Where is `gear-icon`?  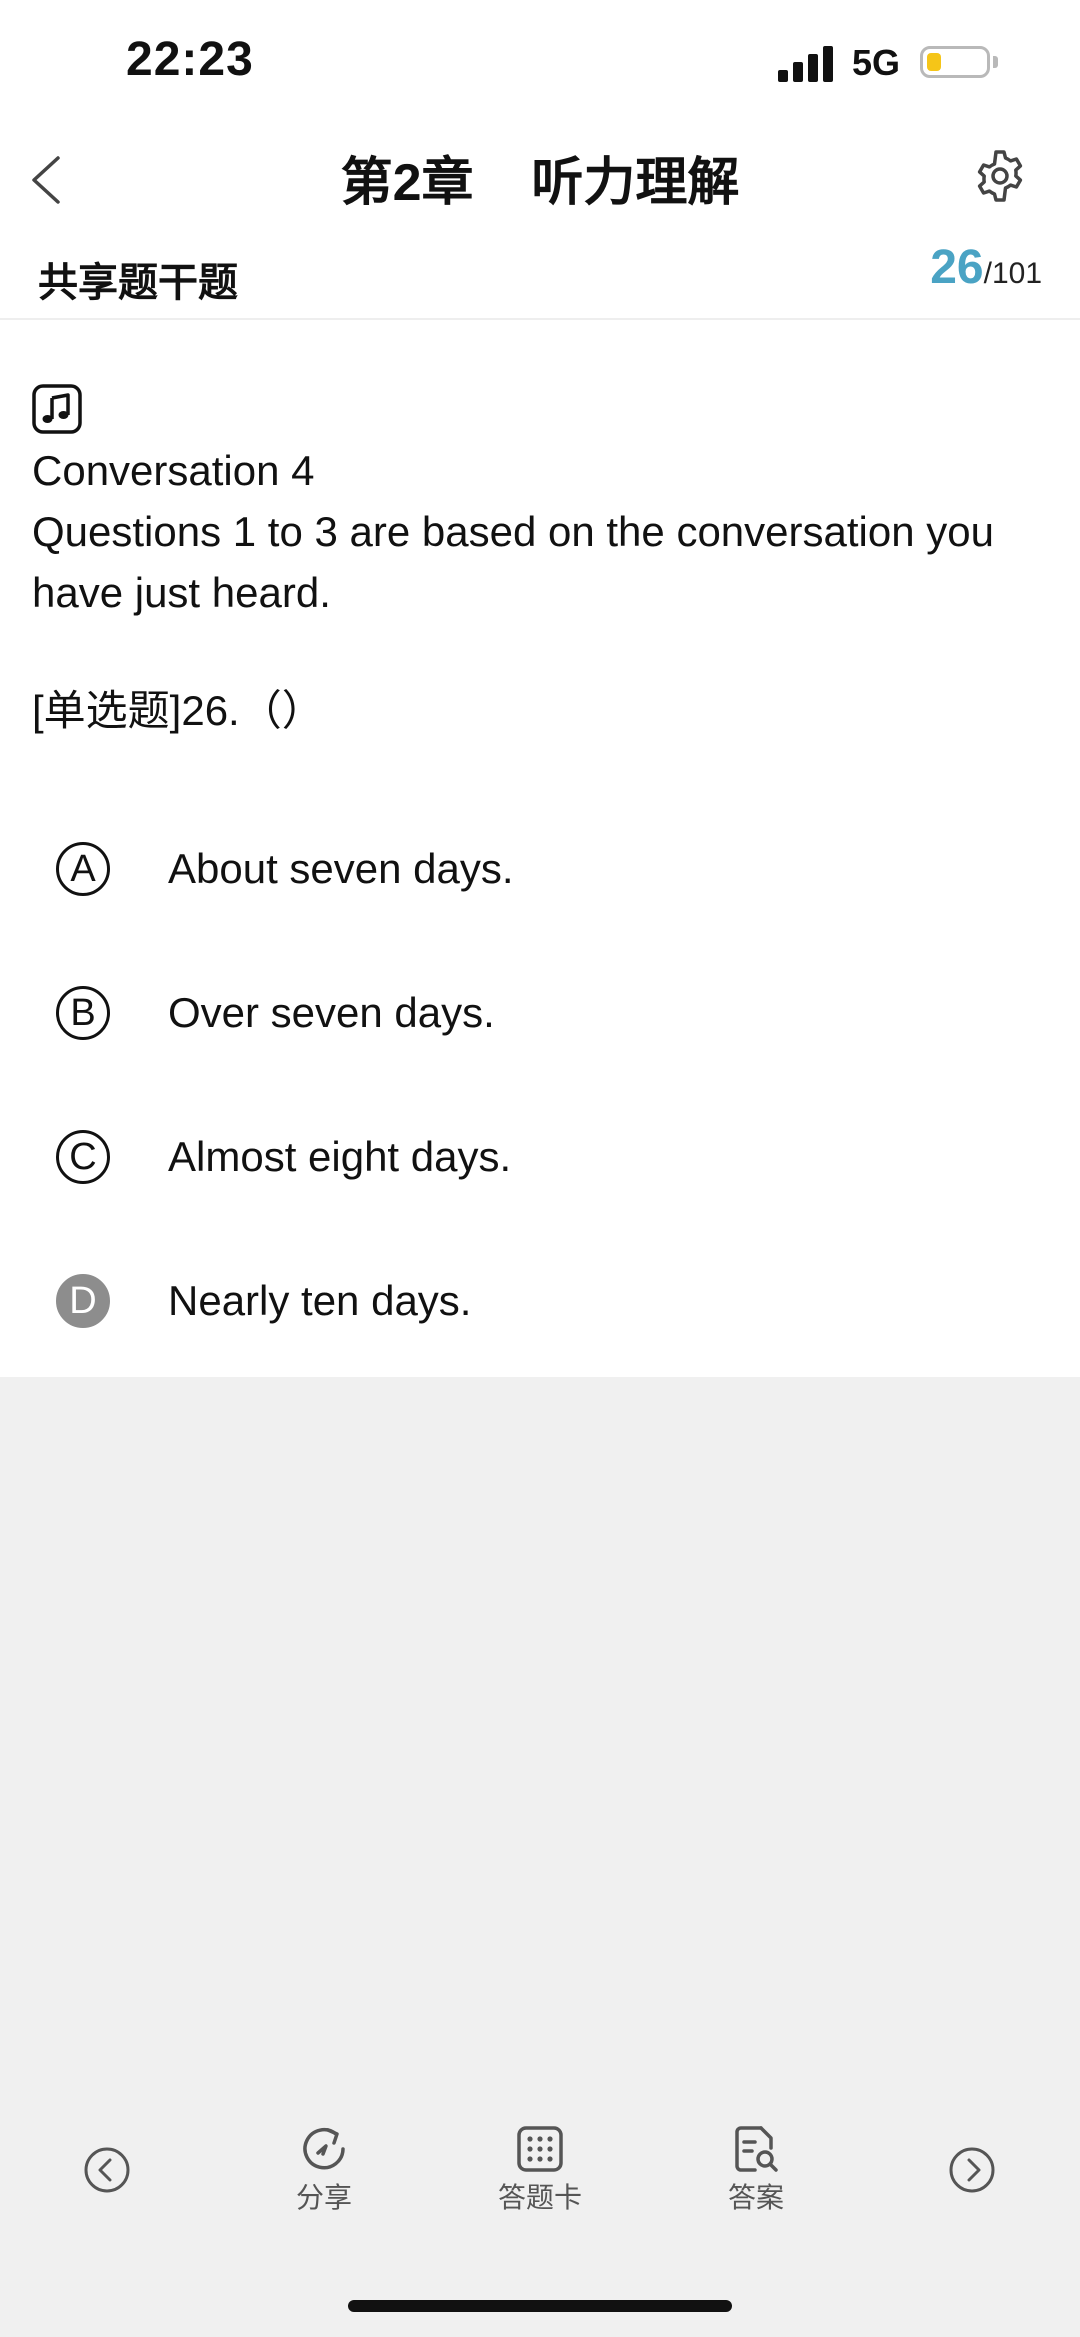
gear-icon is located at coordinates (1000, 176).